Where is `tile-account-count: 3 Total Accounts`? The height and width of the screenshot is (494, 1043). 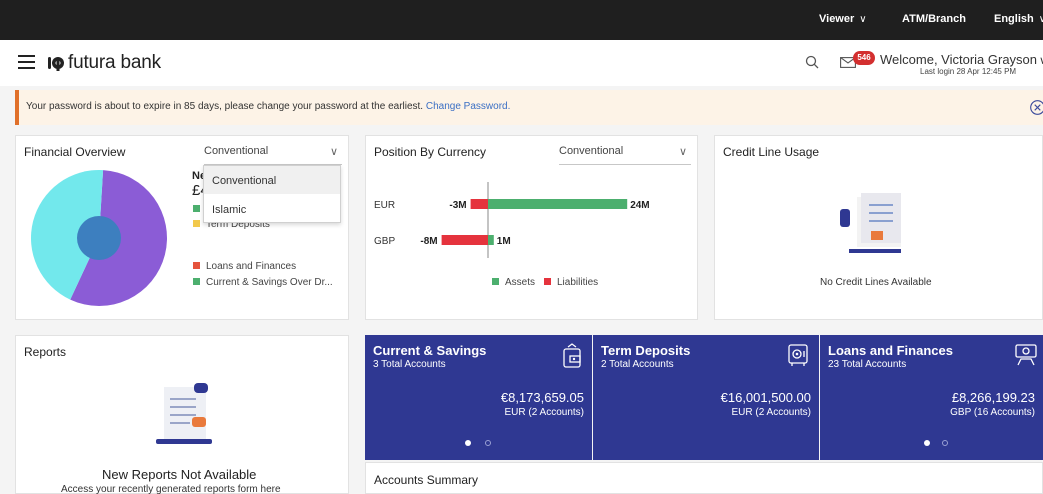 tile-account-count: 3 Total Accounts is located at coordinates (409, 364).